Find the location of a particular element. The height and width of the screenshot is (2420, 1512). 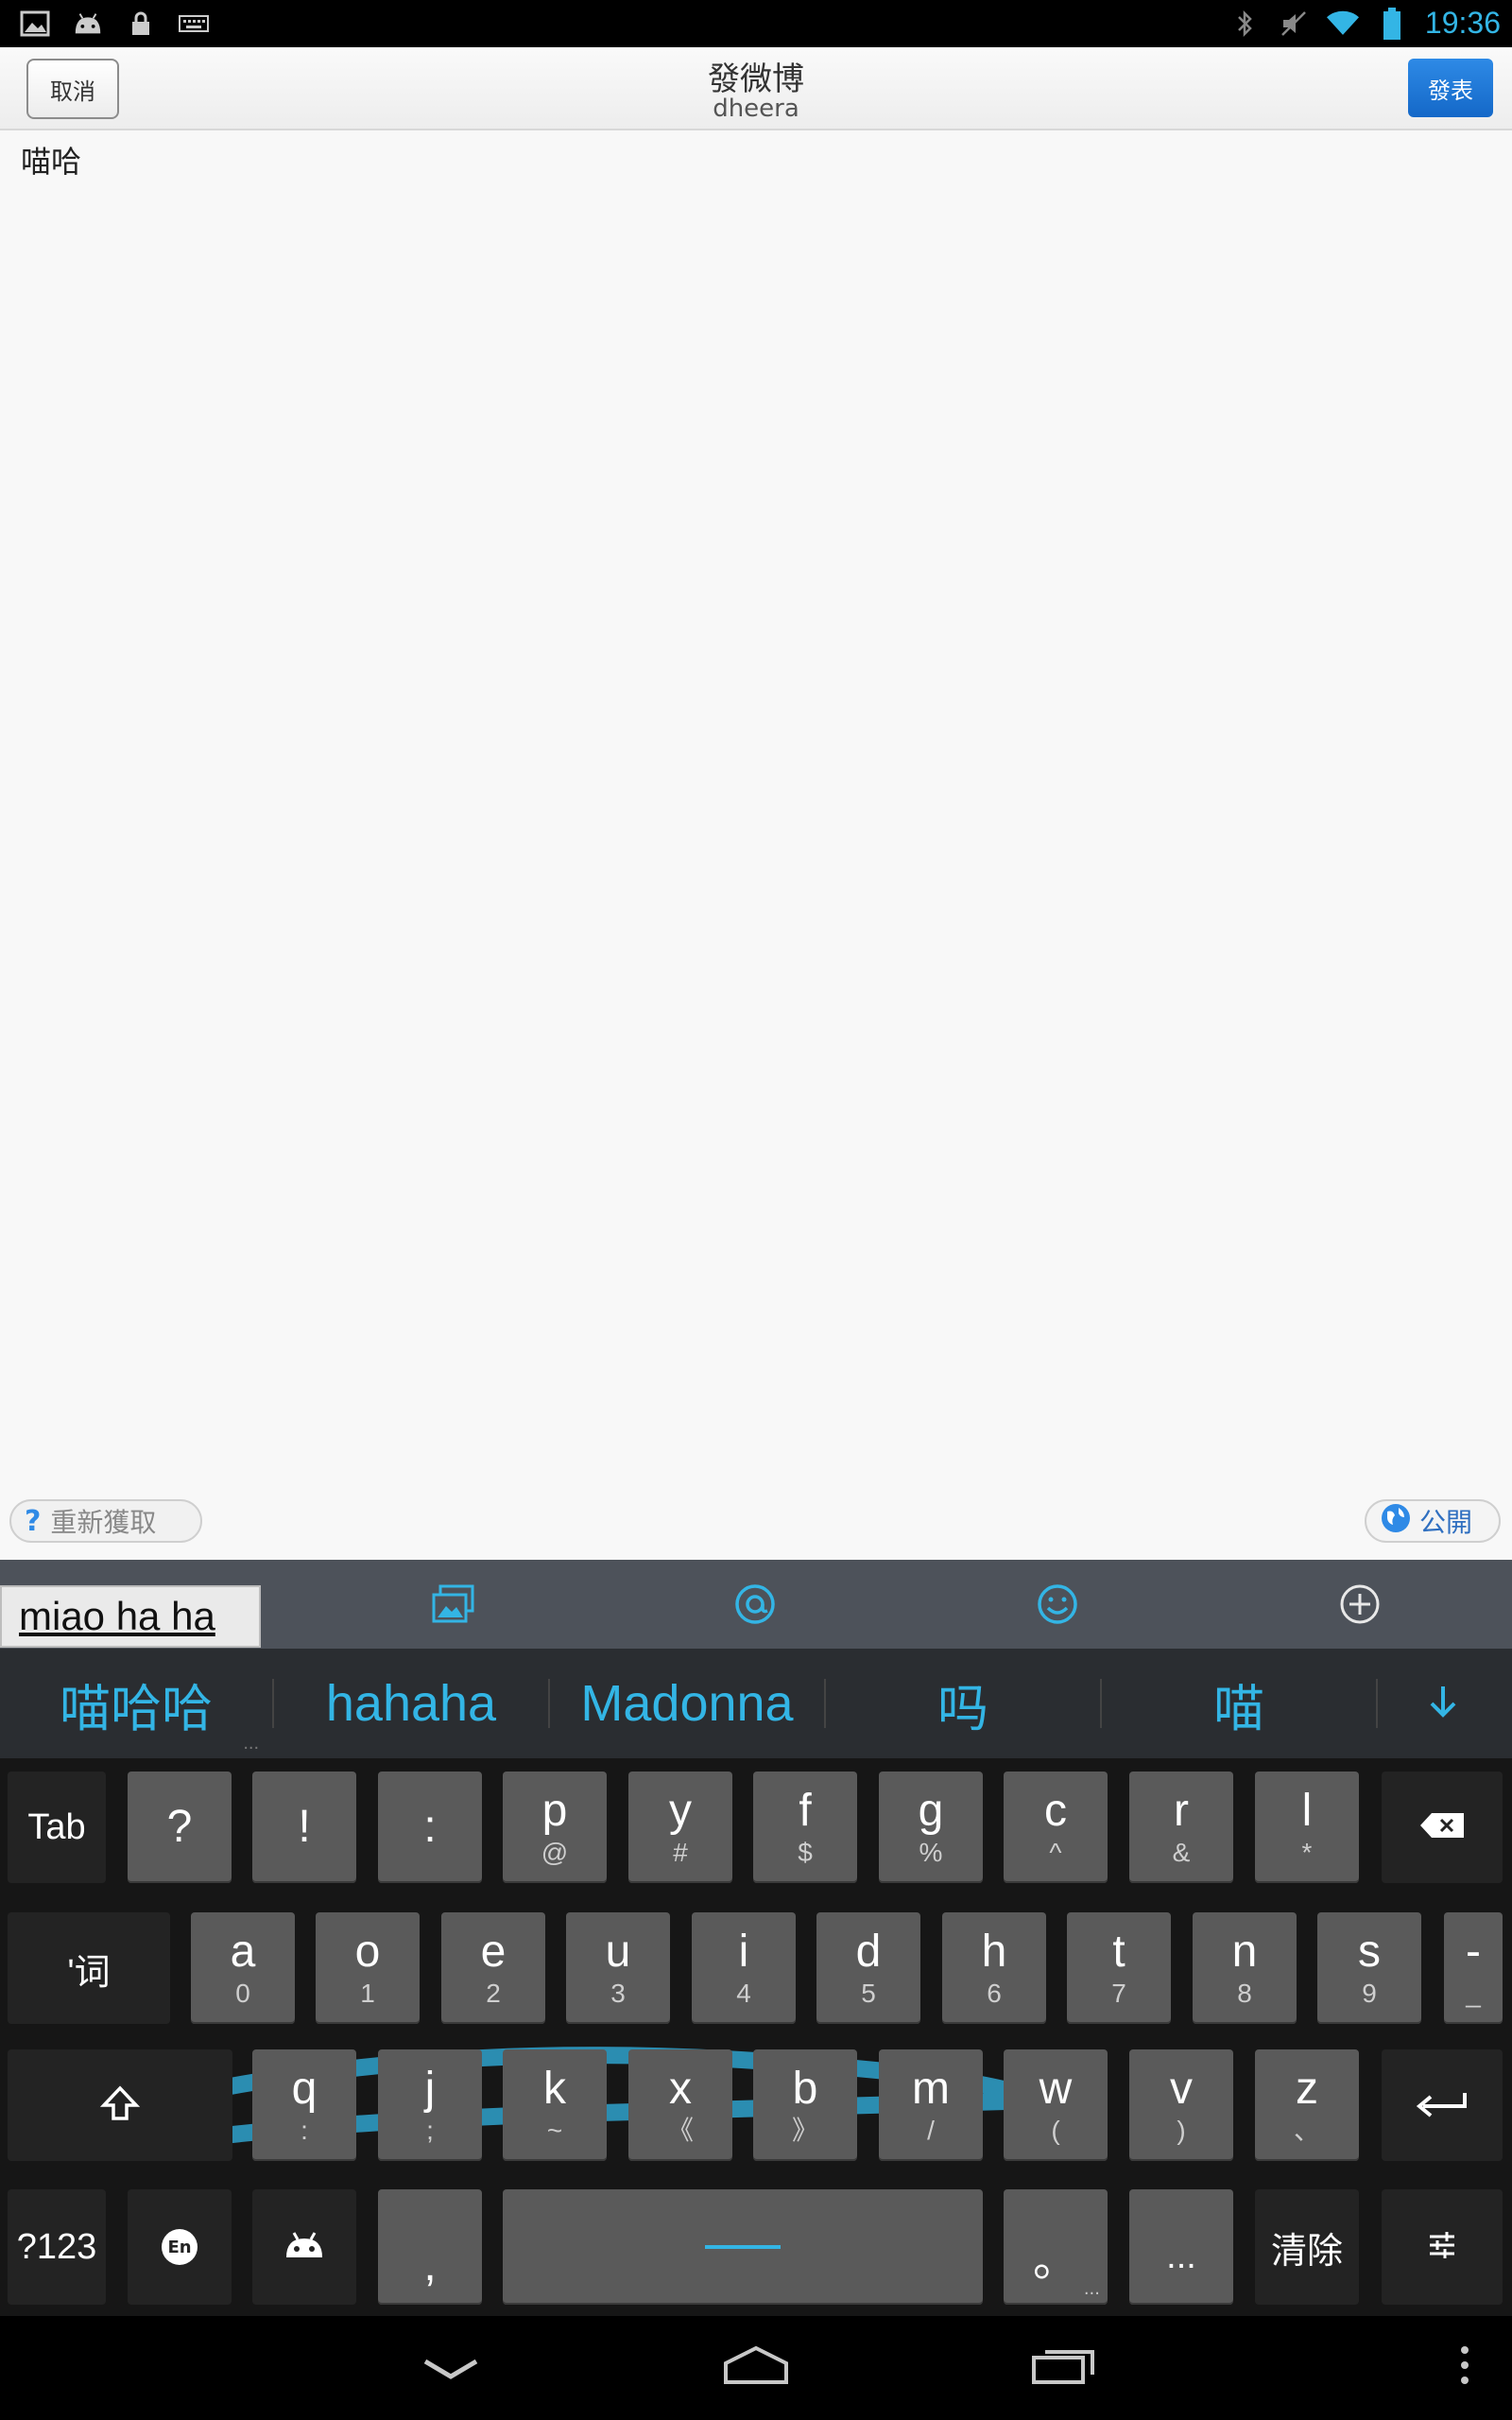

at-icon is located at coordinates (755, 1604).